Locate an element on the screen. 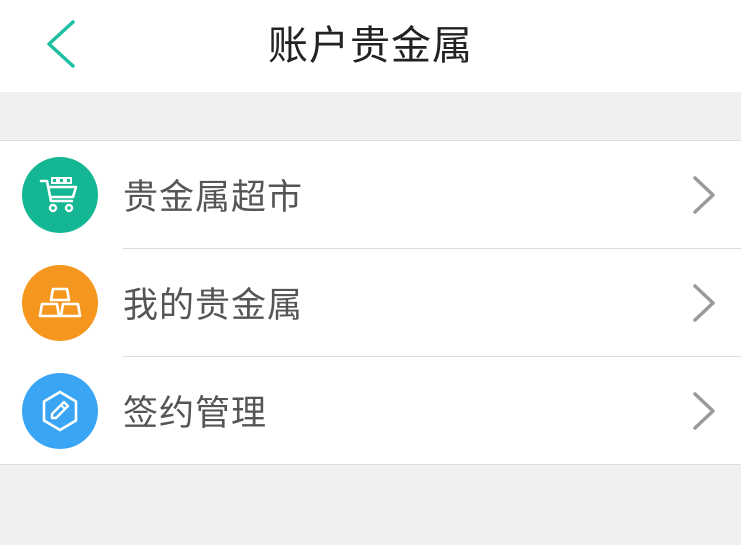 This screenshot has height=545, width=741. menu-item-label: 贵金属超市 is located at coordinates (213, 198).